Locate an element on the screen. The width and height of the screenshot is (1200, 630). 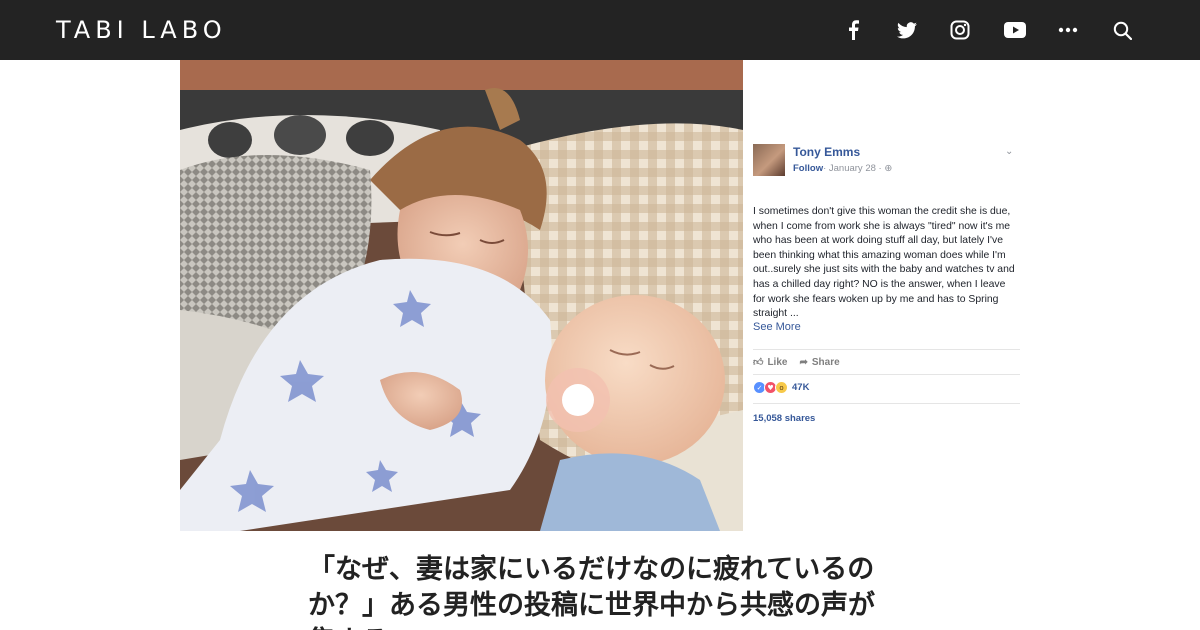
globe-icon: ⊕ is located at coordinates (888, 168).